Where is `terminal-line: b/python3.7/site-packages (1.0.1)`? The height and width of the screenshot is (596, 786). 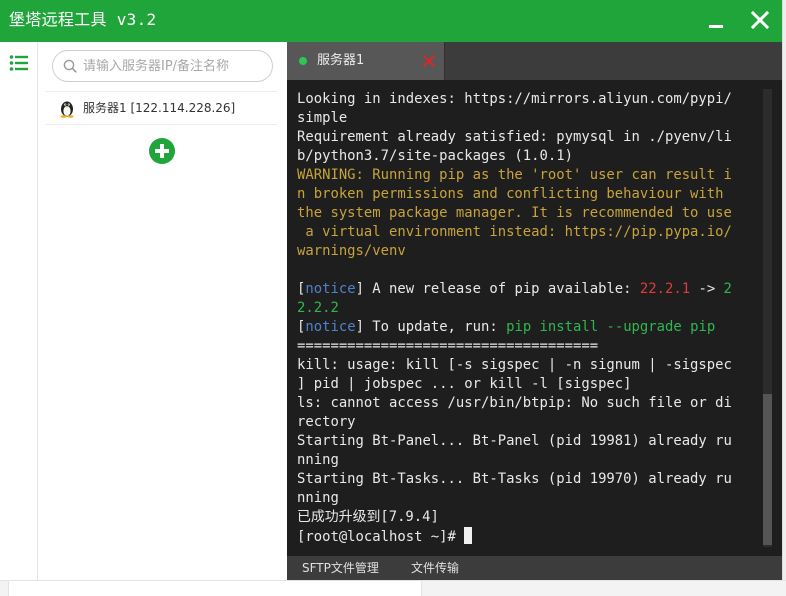
terminal-line: b/python3.7/site-packages (1.0.1) is located at coordinates (527, 156).